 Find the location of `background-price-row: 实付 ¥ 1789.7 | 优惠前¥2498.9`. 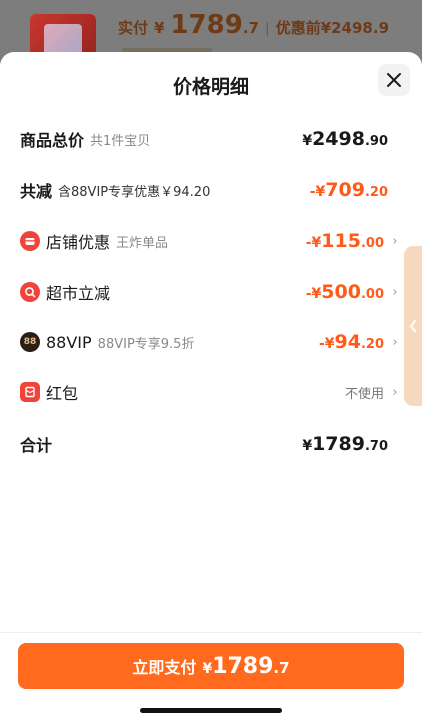

background-price-row: 实付 ¥ 1789.7 | 优惠前¥2498.9 is located at coordinates (253, 25).